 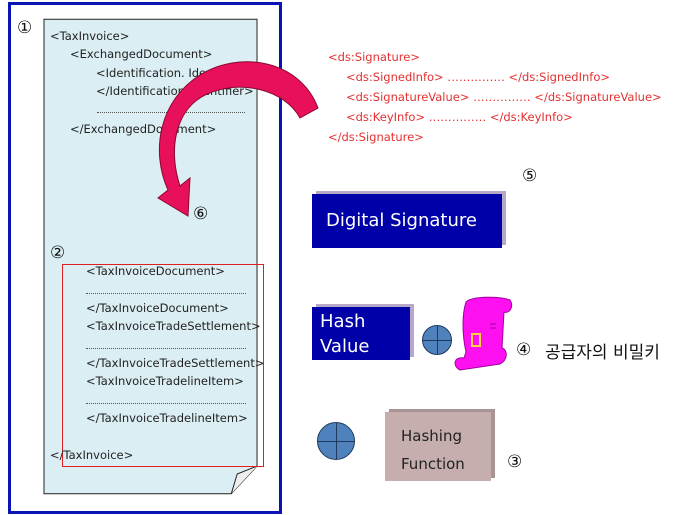 What do you see at coordinates (438, 446) in the screenshot?
I see `hashing-function-box: Hashing Function` at bounding box center [438, 446].